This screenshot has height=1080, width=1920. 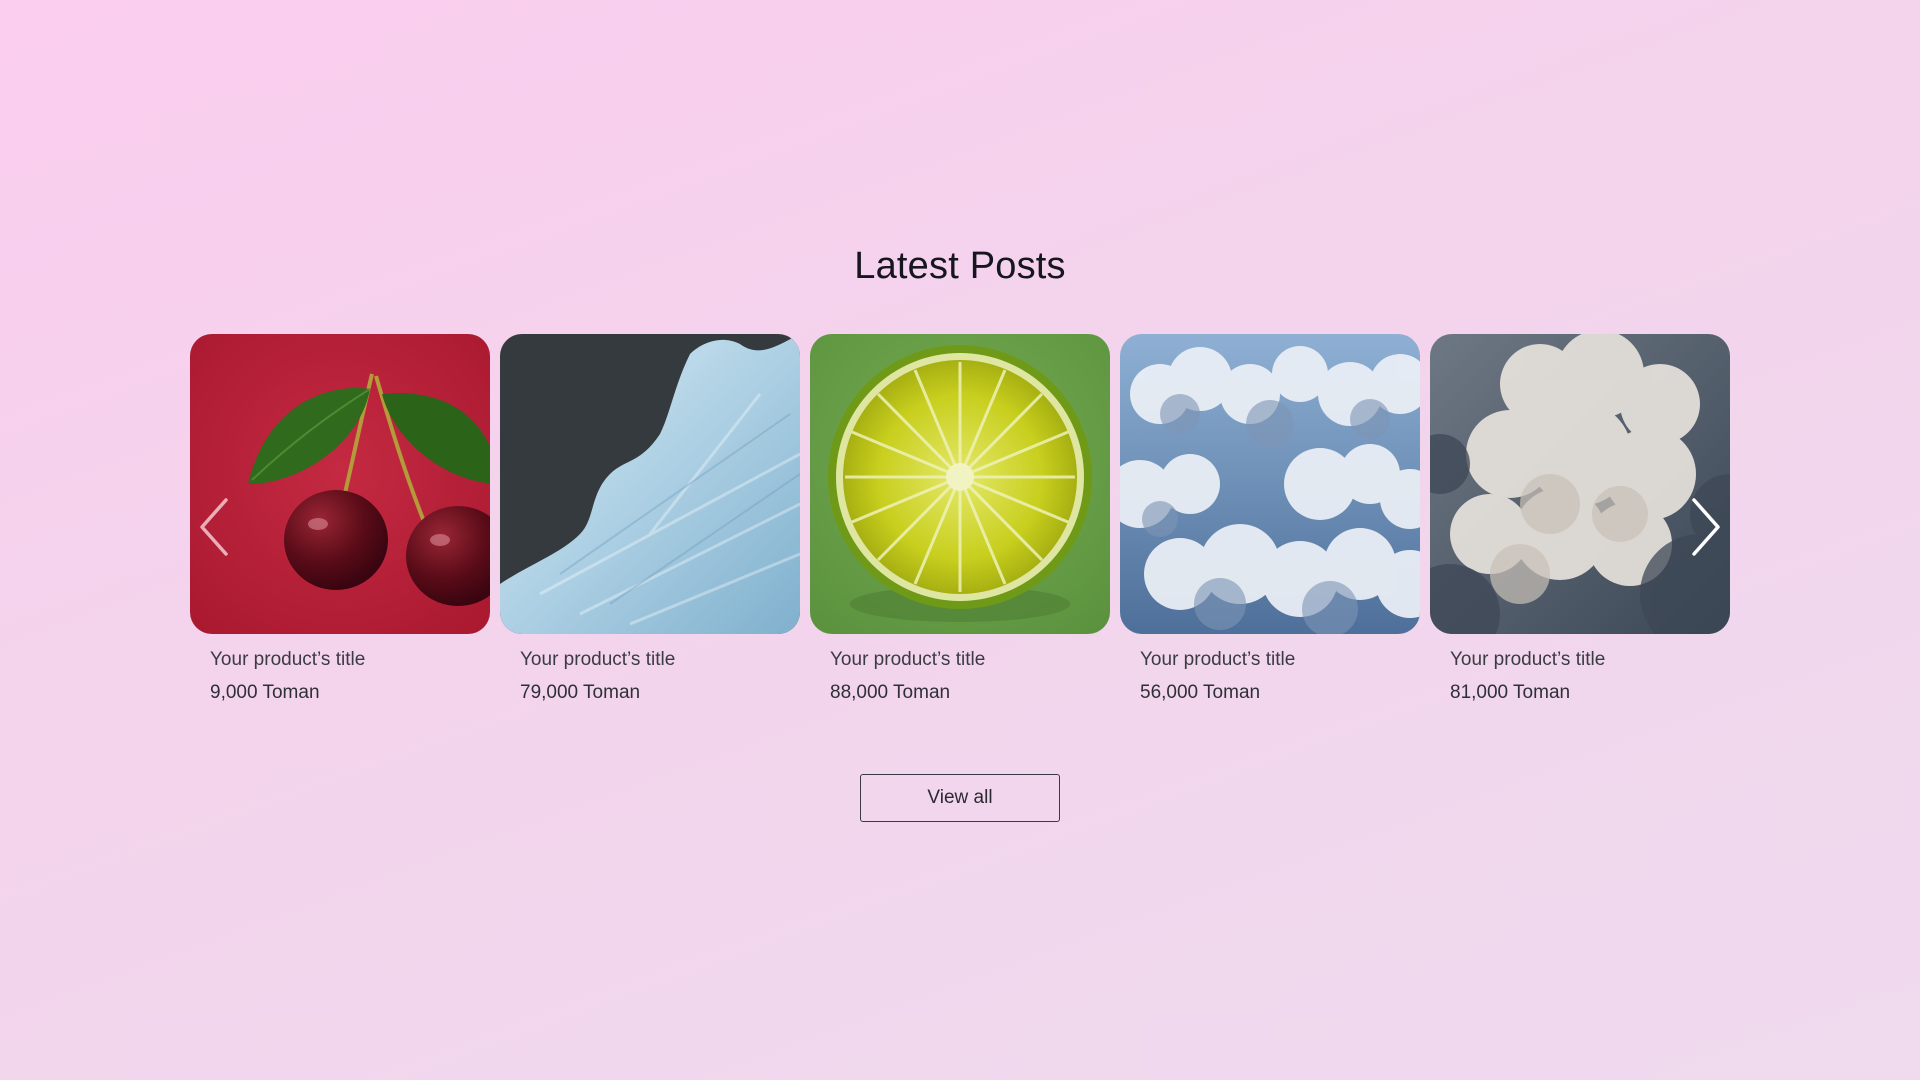 What do you see at coordinates (1200, 692) in the screenshot?
I see `product-price: 56,000 Toman` at bounding box center [1200, 692].